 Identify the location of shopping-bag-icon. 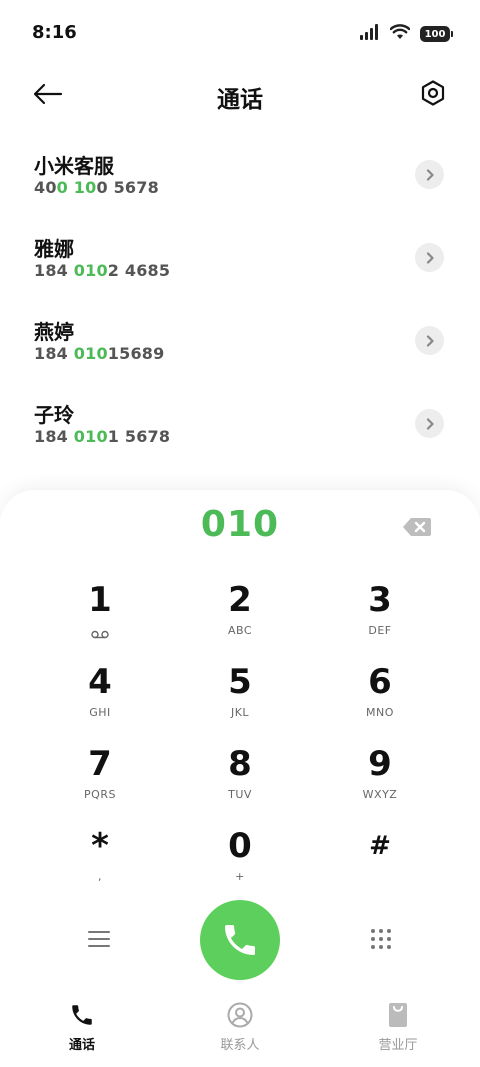
(398, 1015).